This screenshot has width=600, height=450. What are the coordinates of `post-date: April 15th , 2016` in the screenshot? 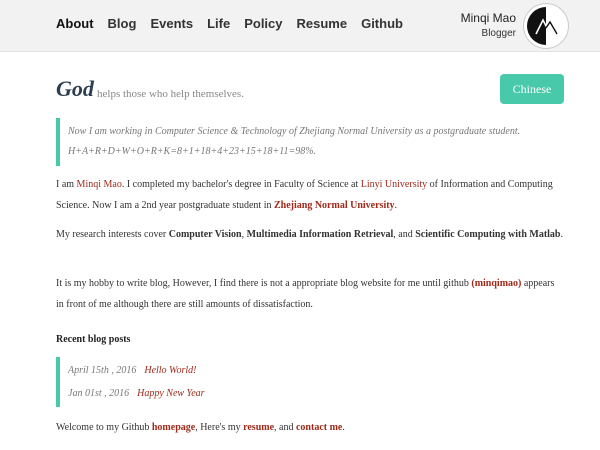 It's located at (102, 370).